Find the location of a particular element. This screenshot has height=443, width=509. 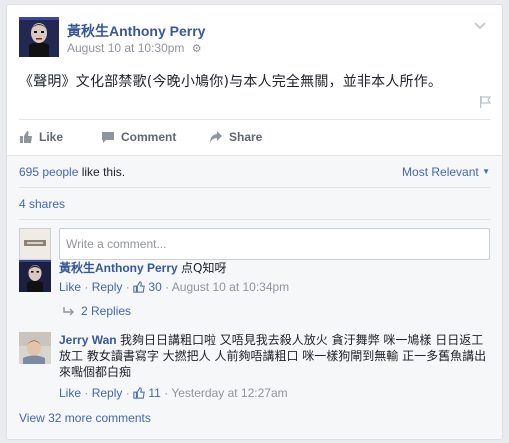

comment-timestamp: August 10 at 10:34pm is located at coordinates (230, 287).